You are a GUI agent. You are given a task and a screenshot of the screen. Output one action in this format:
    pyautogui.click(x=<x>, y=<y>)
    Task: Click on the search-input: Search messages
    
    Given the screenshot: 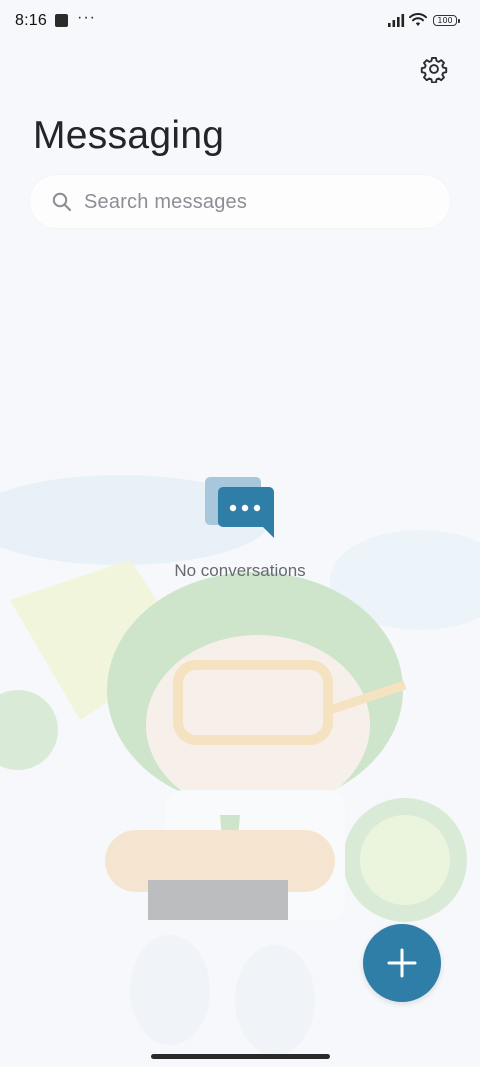 What is the action you would take?
    pyautogui.click(x=240, y=201)
    